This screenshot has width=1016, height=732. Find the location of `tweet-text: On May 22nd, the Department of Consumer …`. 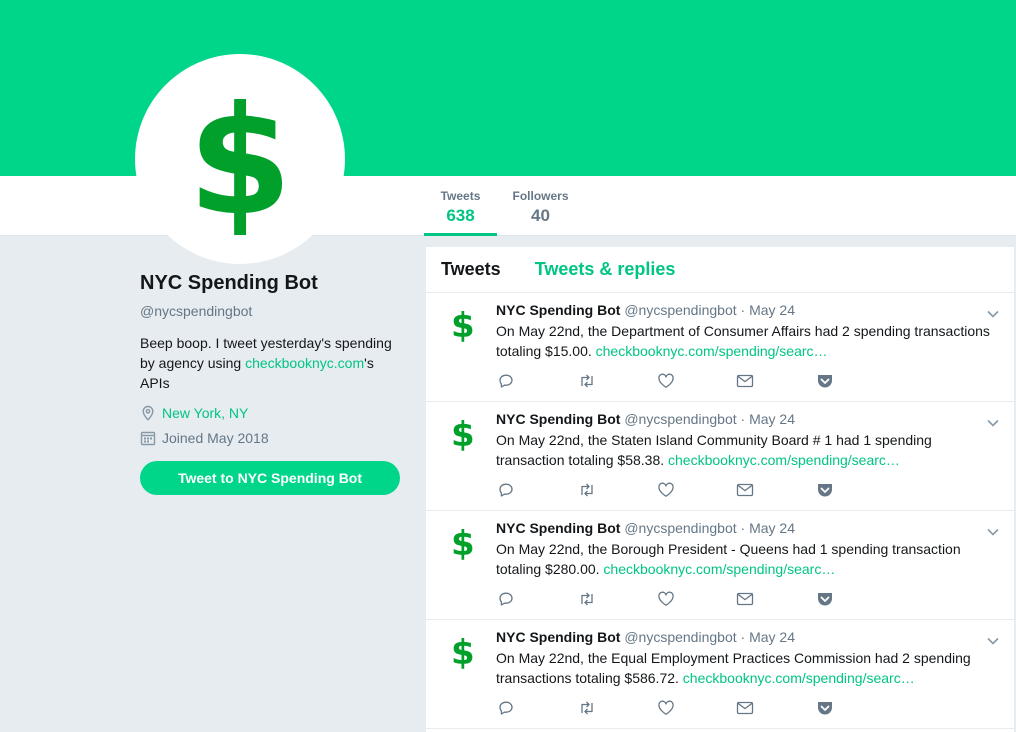

tweet-text: On May 22nd, the Department of Consumer … is located at coordinates (748, 341).